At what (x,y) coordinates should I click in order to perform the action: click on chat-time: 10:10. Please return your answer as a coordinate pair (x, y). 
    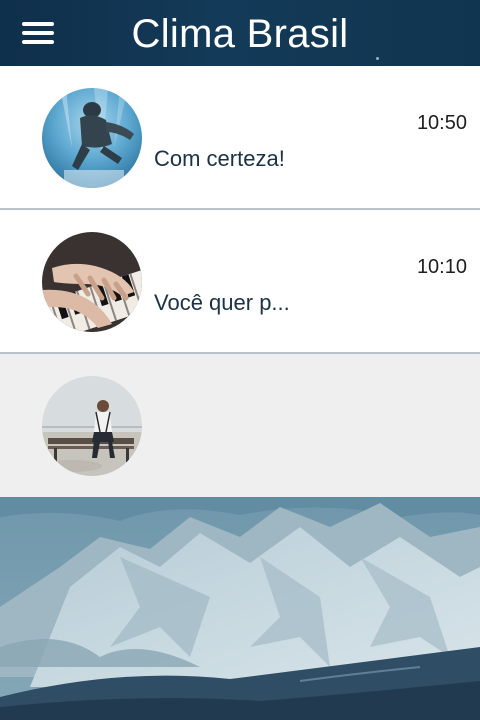
    Looking at the image, I should click on (441, 267).